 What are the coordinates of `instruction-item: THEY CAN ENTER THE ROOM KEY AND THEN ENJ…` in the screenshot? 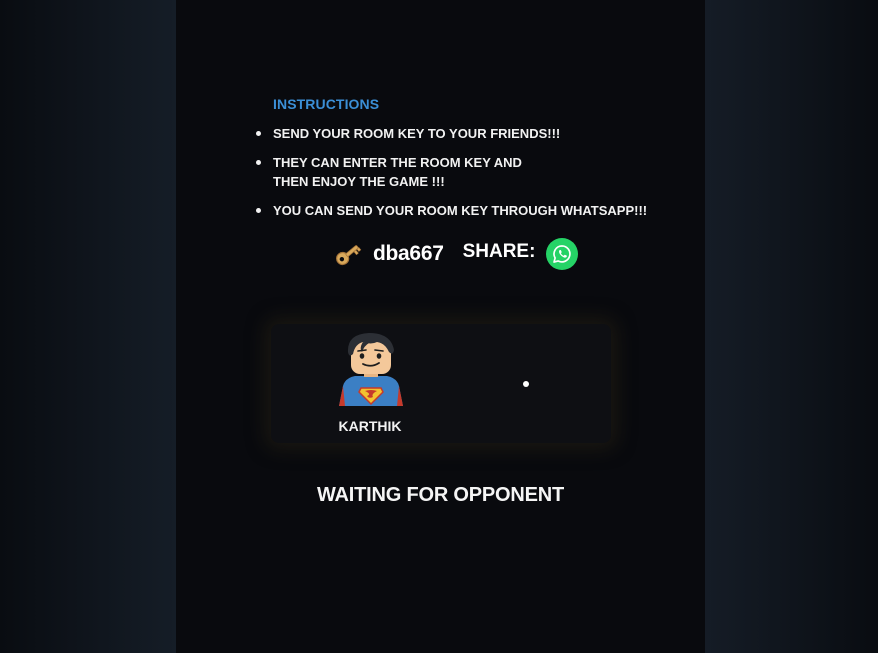 It's located at (394, 172).